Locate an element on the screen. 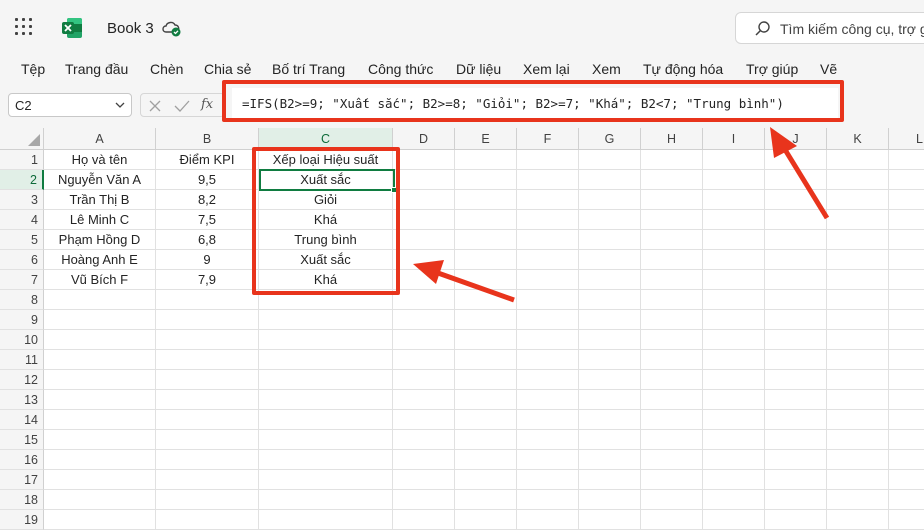 Image resolution: width=924 pixels, height=531 pixels. cell-i15 is located at coordinates (734, 440).